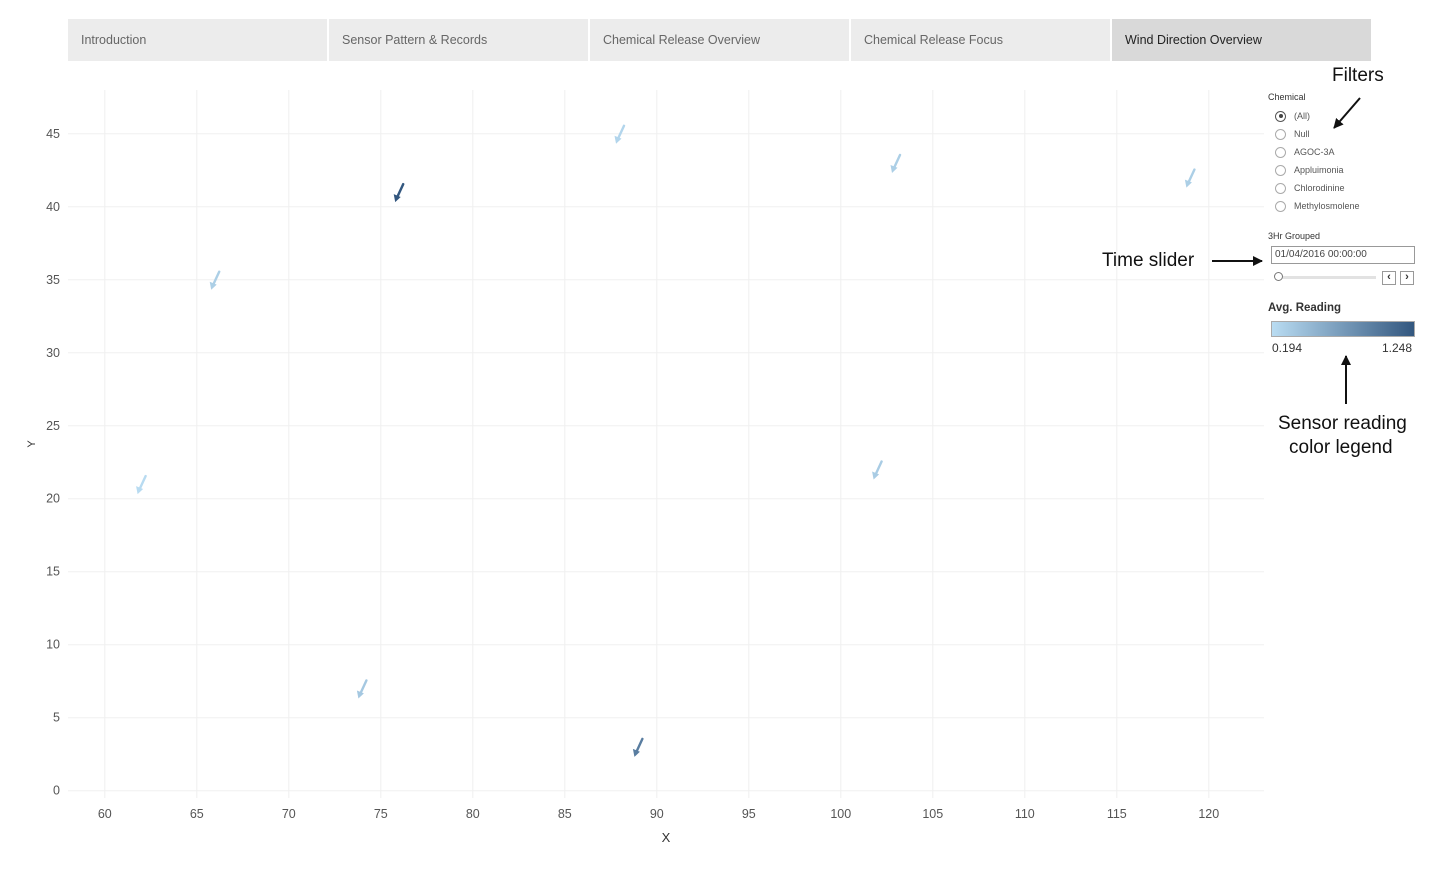  I want to click on y-tick-label: 35, so click(53, 280).